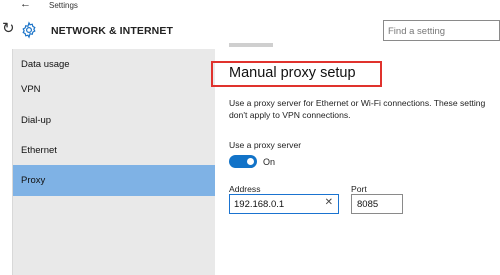 This screenshot has height=275, width=500. What do you see at coordinates (245, 189) in the screenshot?
I see `address-label: Address` at bounding box center [245, 189].